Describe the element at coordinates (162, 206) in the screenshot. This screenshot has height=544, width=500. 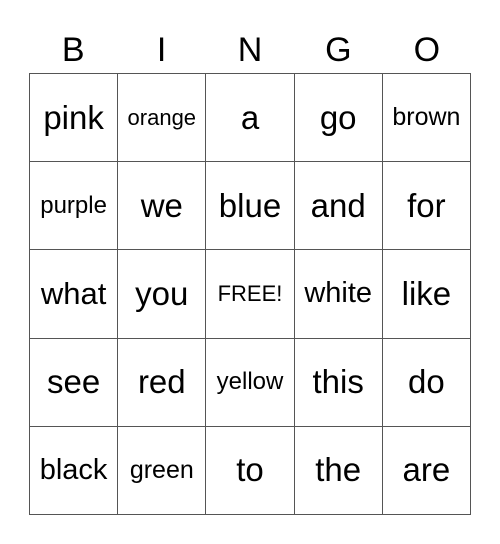
I see `bingo-cell: we` at that location.